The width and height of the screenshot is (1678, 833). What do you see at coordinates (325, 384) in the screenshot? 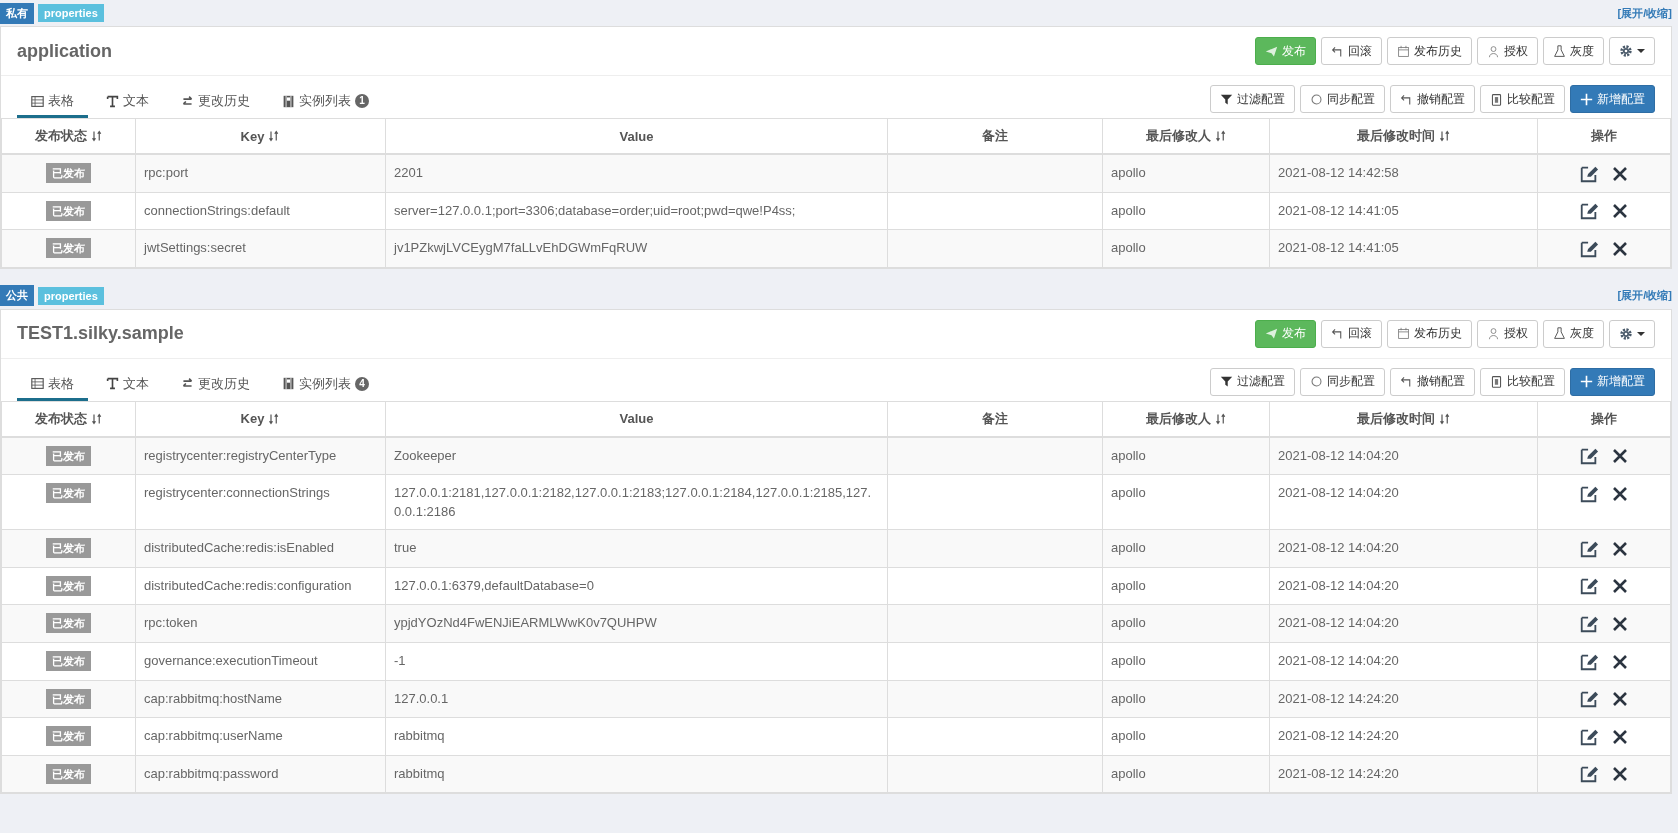
I see `view-tab: 实例列表 4` at bounding box center [325, 384].